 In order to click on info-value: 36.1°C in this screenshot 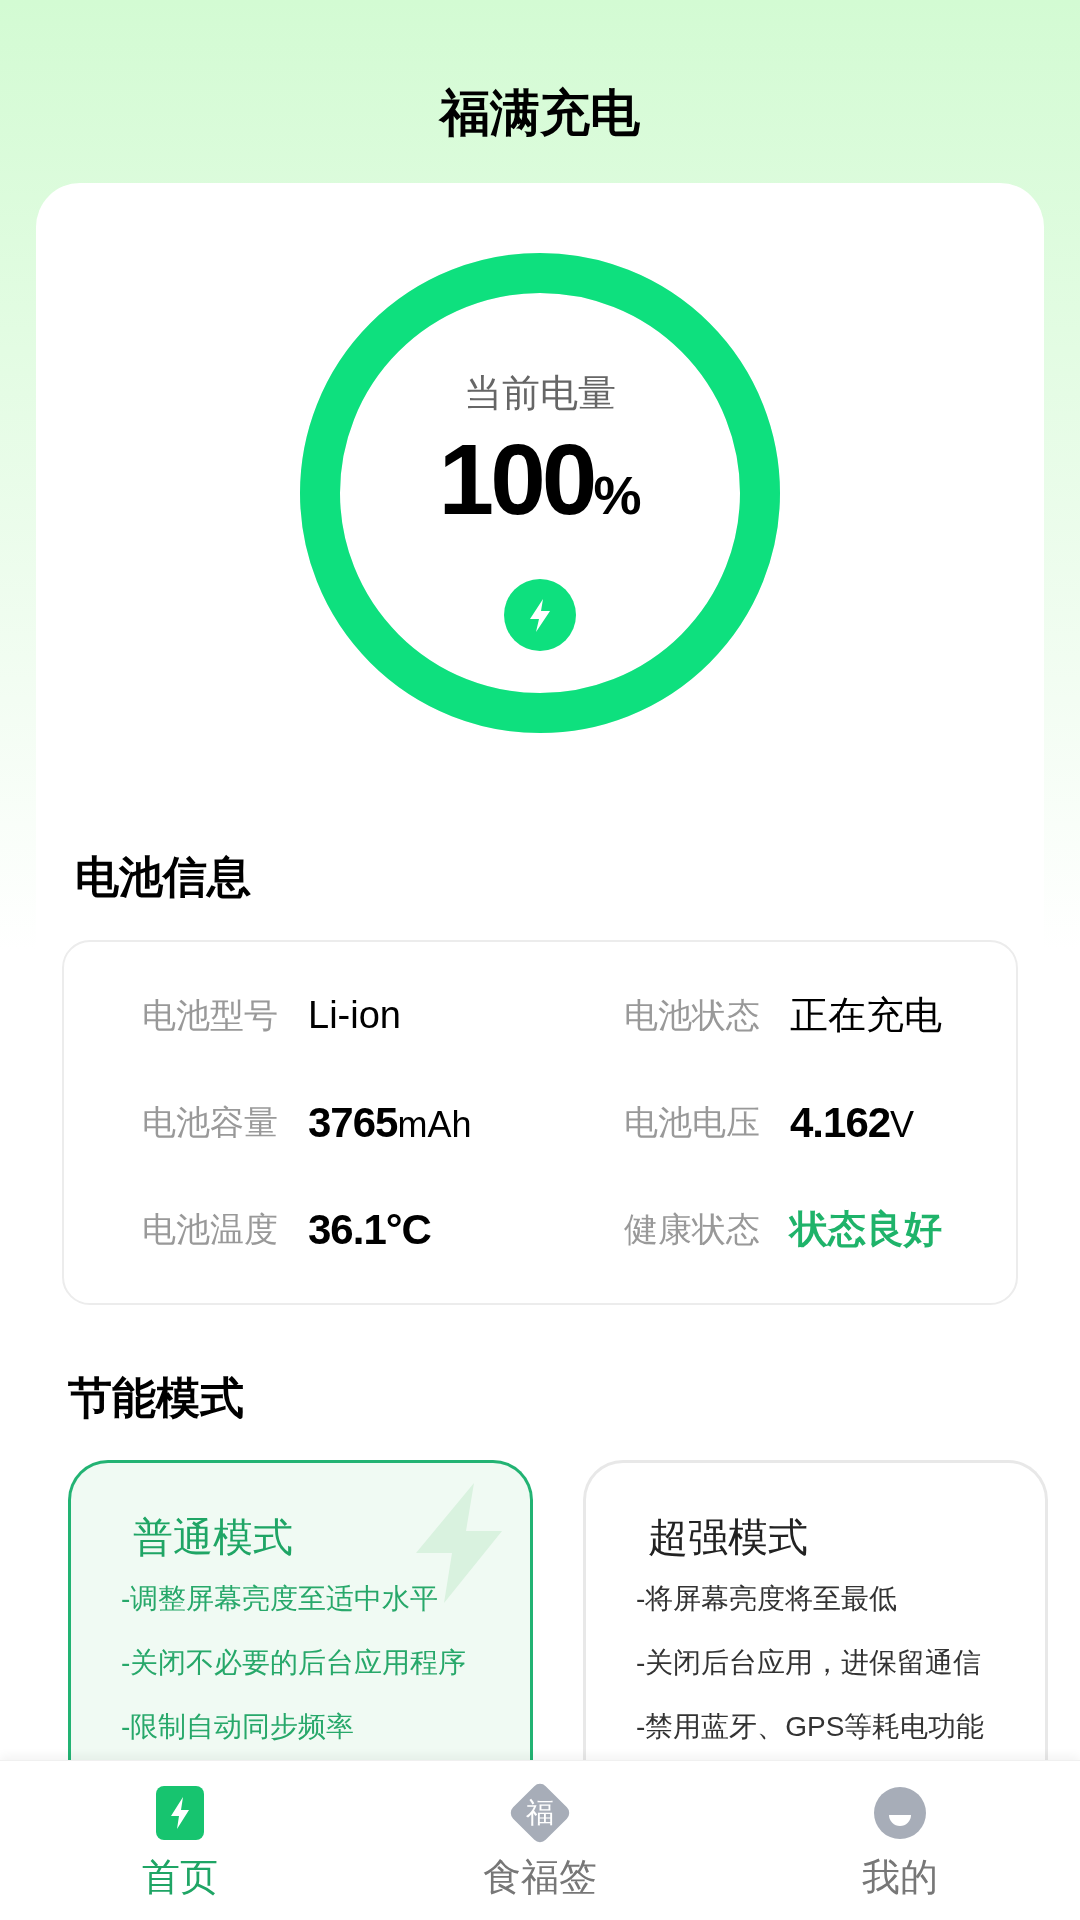, I will do `click(369, 1230)`.